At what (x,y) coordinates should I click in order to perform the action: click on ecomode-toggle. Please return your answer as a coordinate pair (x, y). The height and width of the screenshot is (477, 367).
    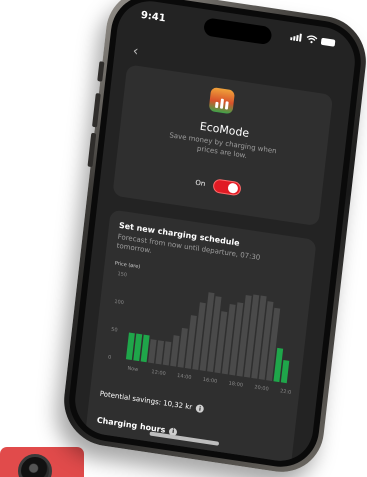
    Looking at the image, I should click on (227, 187).